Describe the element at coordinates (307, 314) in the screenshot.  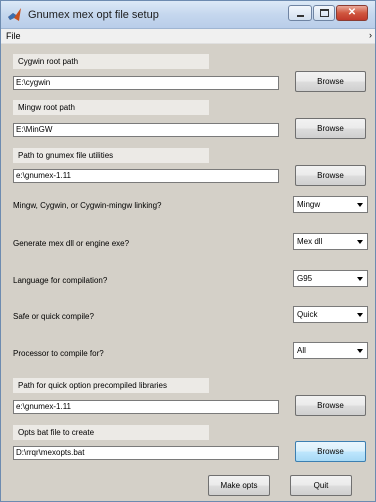
I see `compile-mode-selected-value: Quick` at that location.